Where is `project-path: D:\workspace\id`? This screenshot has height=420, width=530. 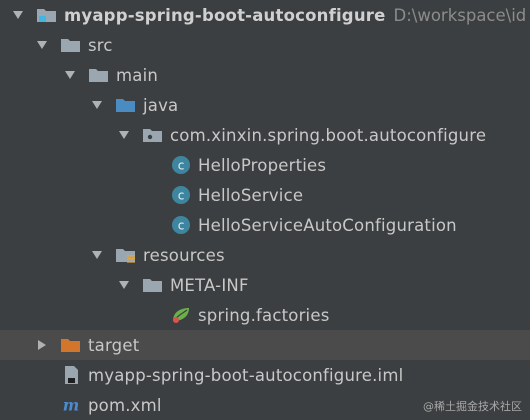
project-path: D:\workspace\id is located at coordinates (460, 15).